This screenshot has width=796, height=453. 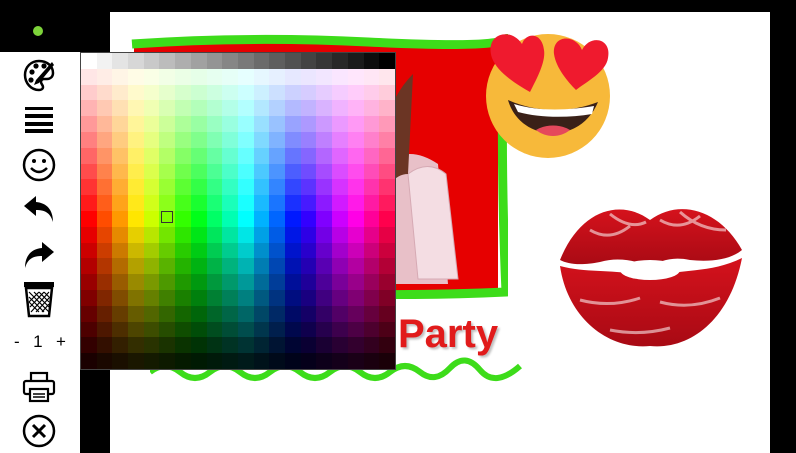 What do you see at coordinates (39, 119) in the screenshot?
I see `line-width-button` at bounding box center [39, 119].